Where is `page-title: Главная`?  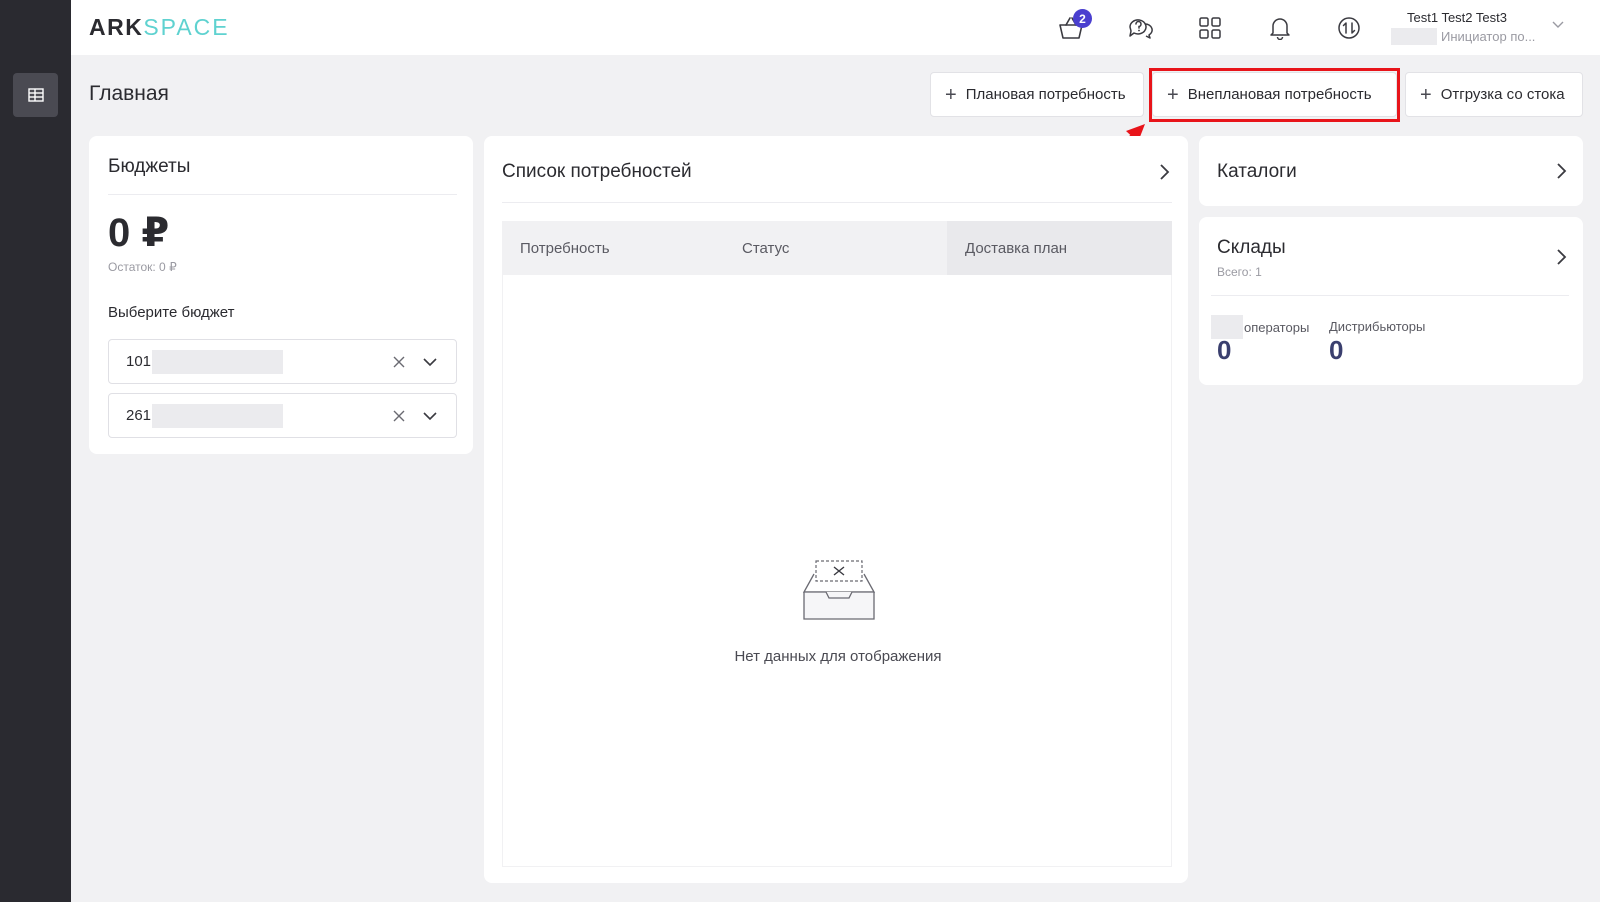
page-title: Главная is located at coordinates (129, 93).